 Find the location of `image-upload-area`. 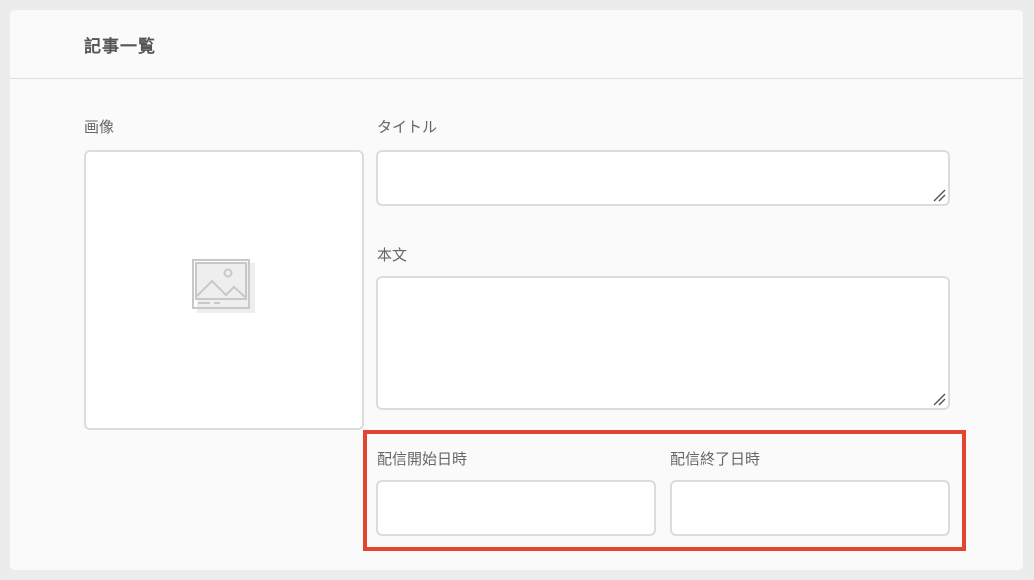

image-upload-area is located at coordinates (224, 290).